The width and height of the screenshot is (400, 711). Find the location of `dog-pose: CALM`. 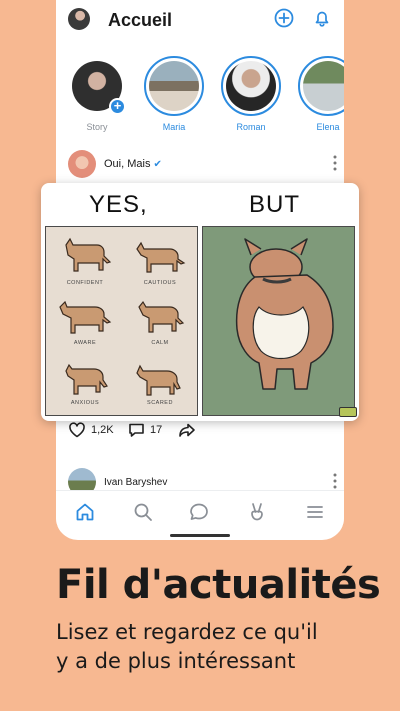

dog-pose: CALM is located at coordinates (160, 323).